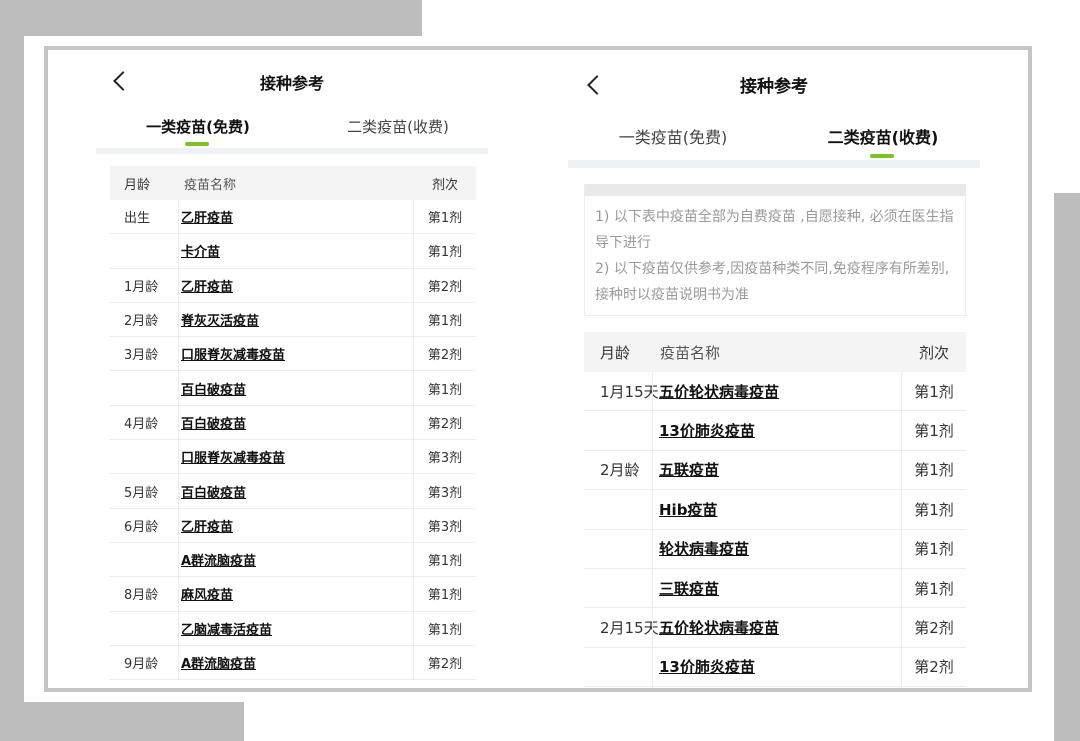  I want to click on table-row: 口服脊灰减毒疫苗 第3剂, so click(293, 457).